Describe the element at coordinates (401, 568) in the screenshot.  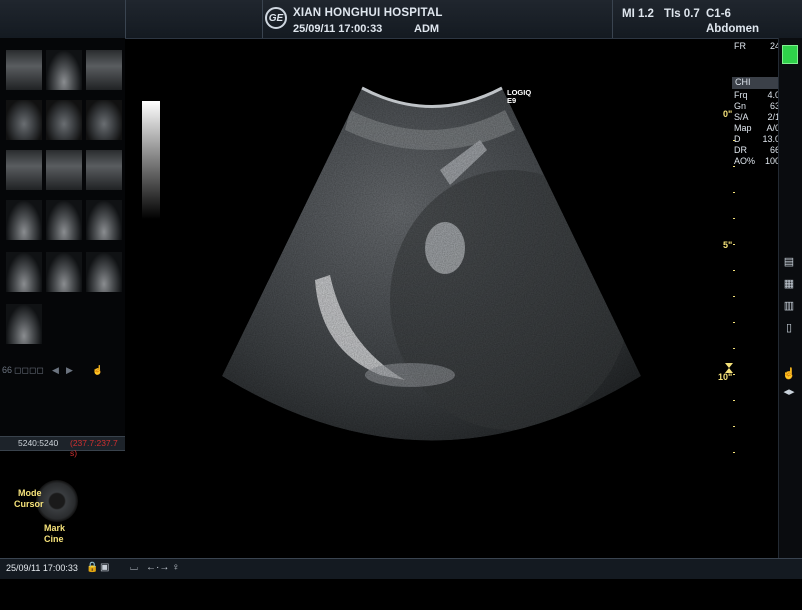
I see `status-bar: 25/09/11 17:00:33 🔒 ▣ ⌴ ←·→ ♀` at that location.